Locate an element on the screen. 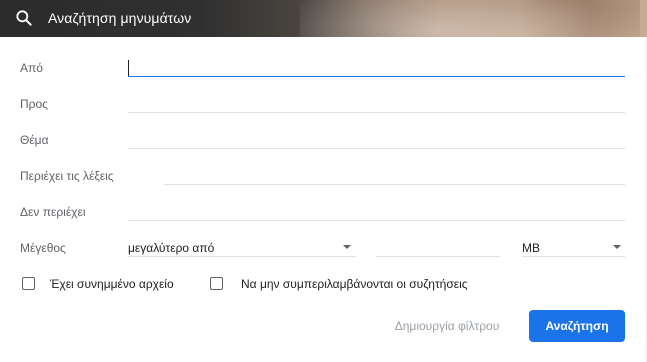 The height and width of the screenshot is (362, 647). to-field is located at coordinates (376, 112).